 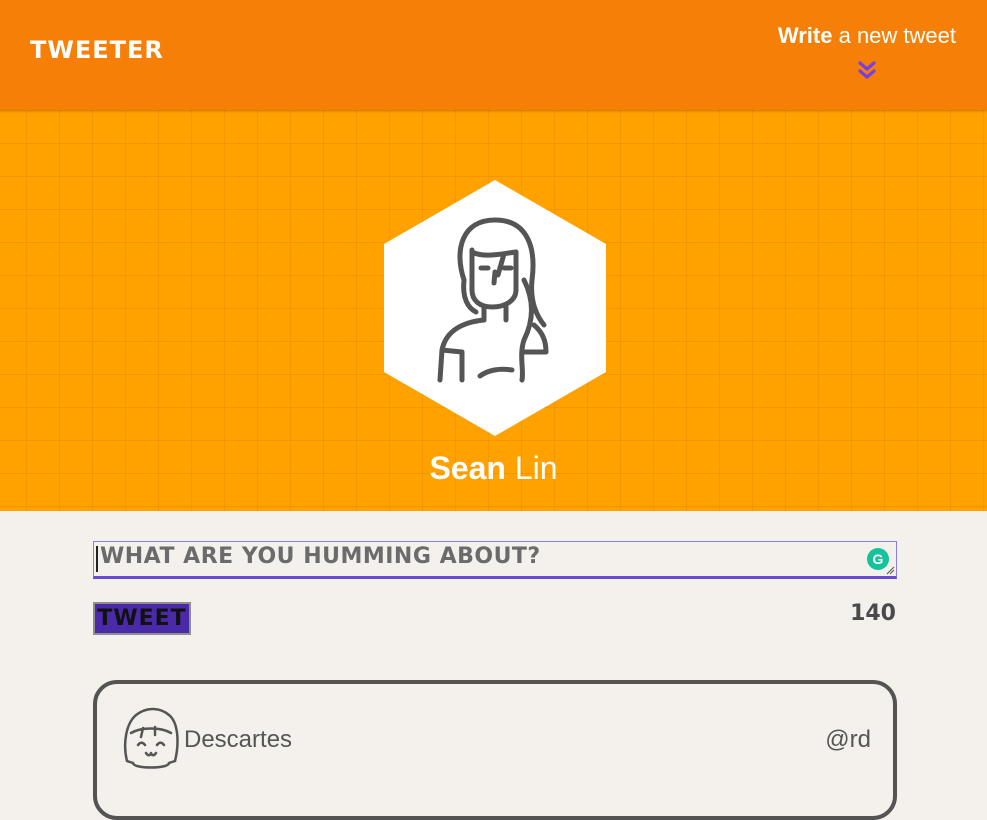 I want to click on compose-toggle-bold: Write, so click(x=805, y=35).